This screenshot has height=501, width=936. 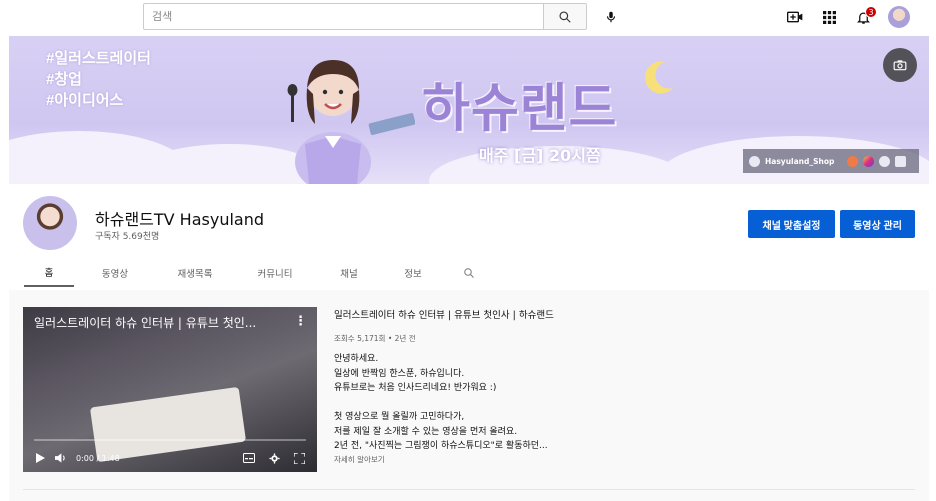 I want to click on edit-banner-button, so click(x=900, y=65).